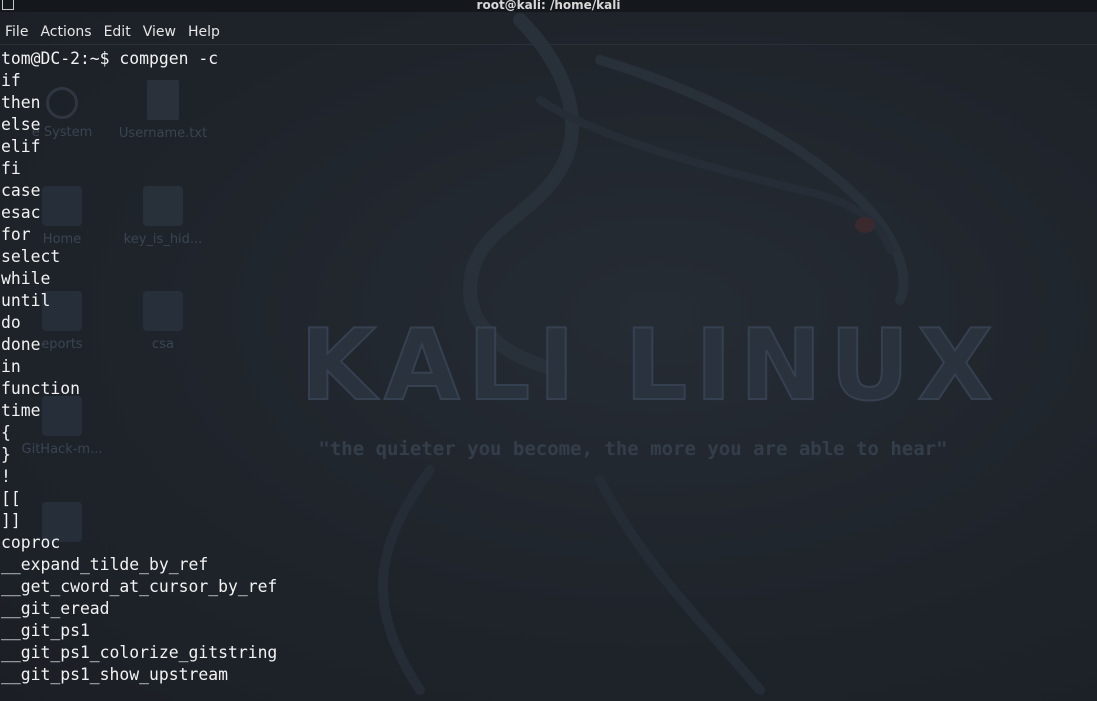  Describe the element at coordinates (11, 520) in the screenshot. I see `terminal-output-line: ]]` at that location.